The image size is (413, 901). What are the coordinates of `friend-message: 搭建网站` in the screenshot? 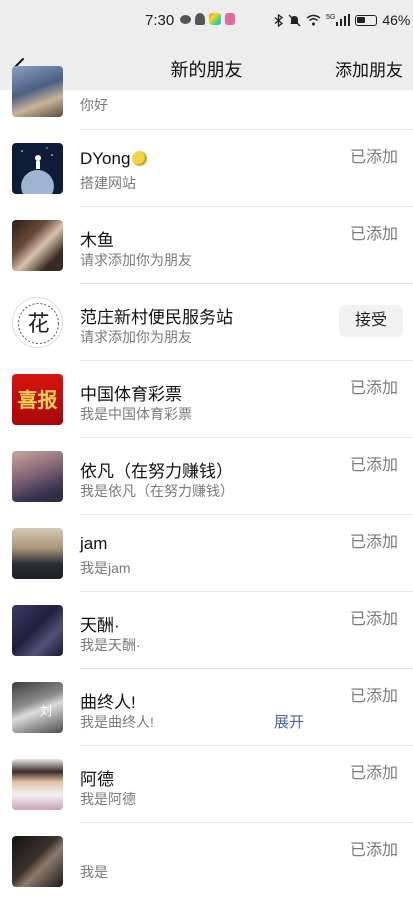 It's located at (108, 183).